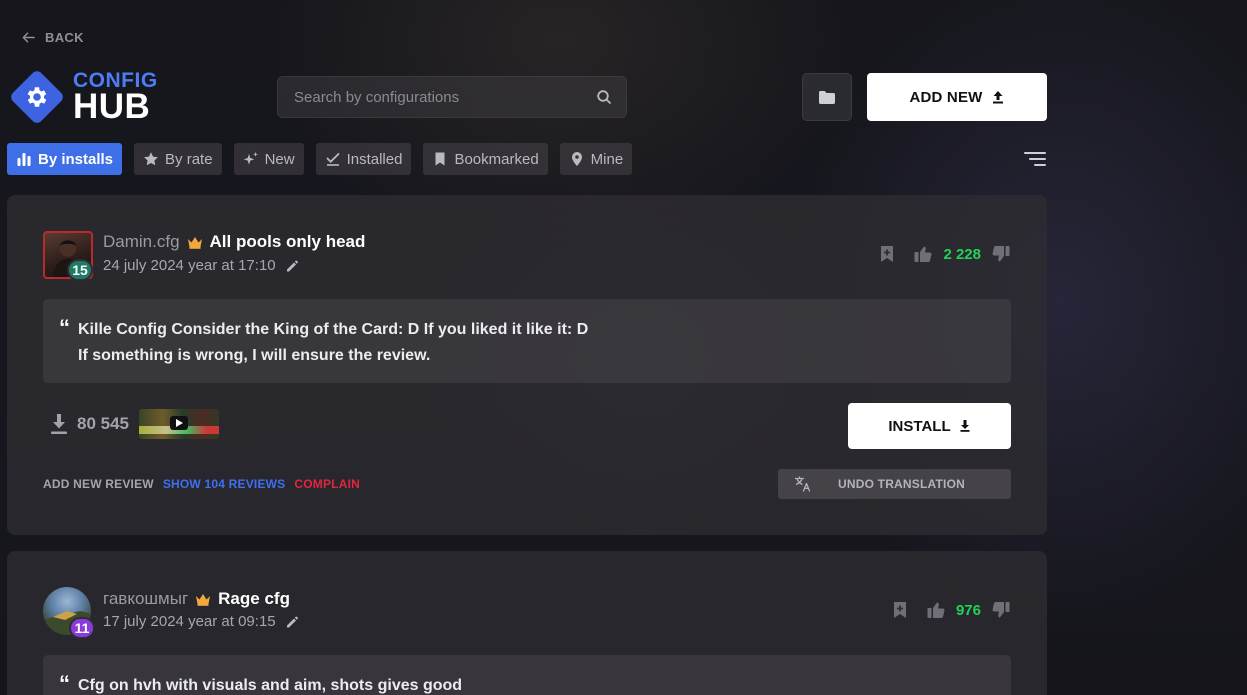 This screenshot has width=1247, height=695. I want to click on play-icon, so click(179, 423).